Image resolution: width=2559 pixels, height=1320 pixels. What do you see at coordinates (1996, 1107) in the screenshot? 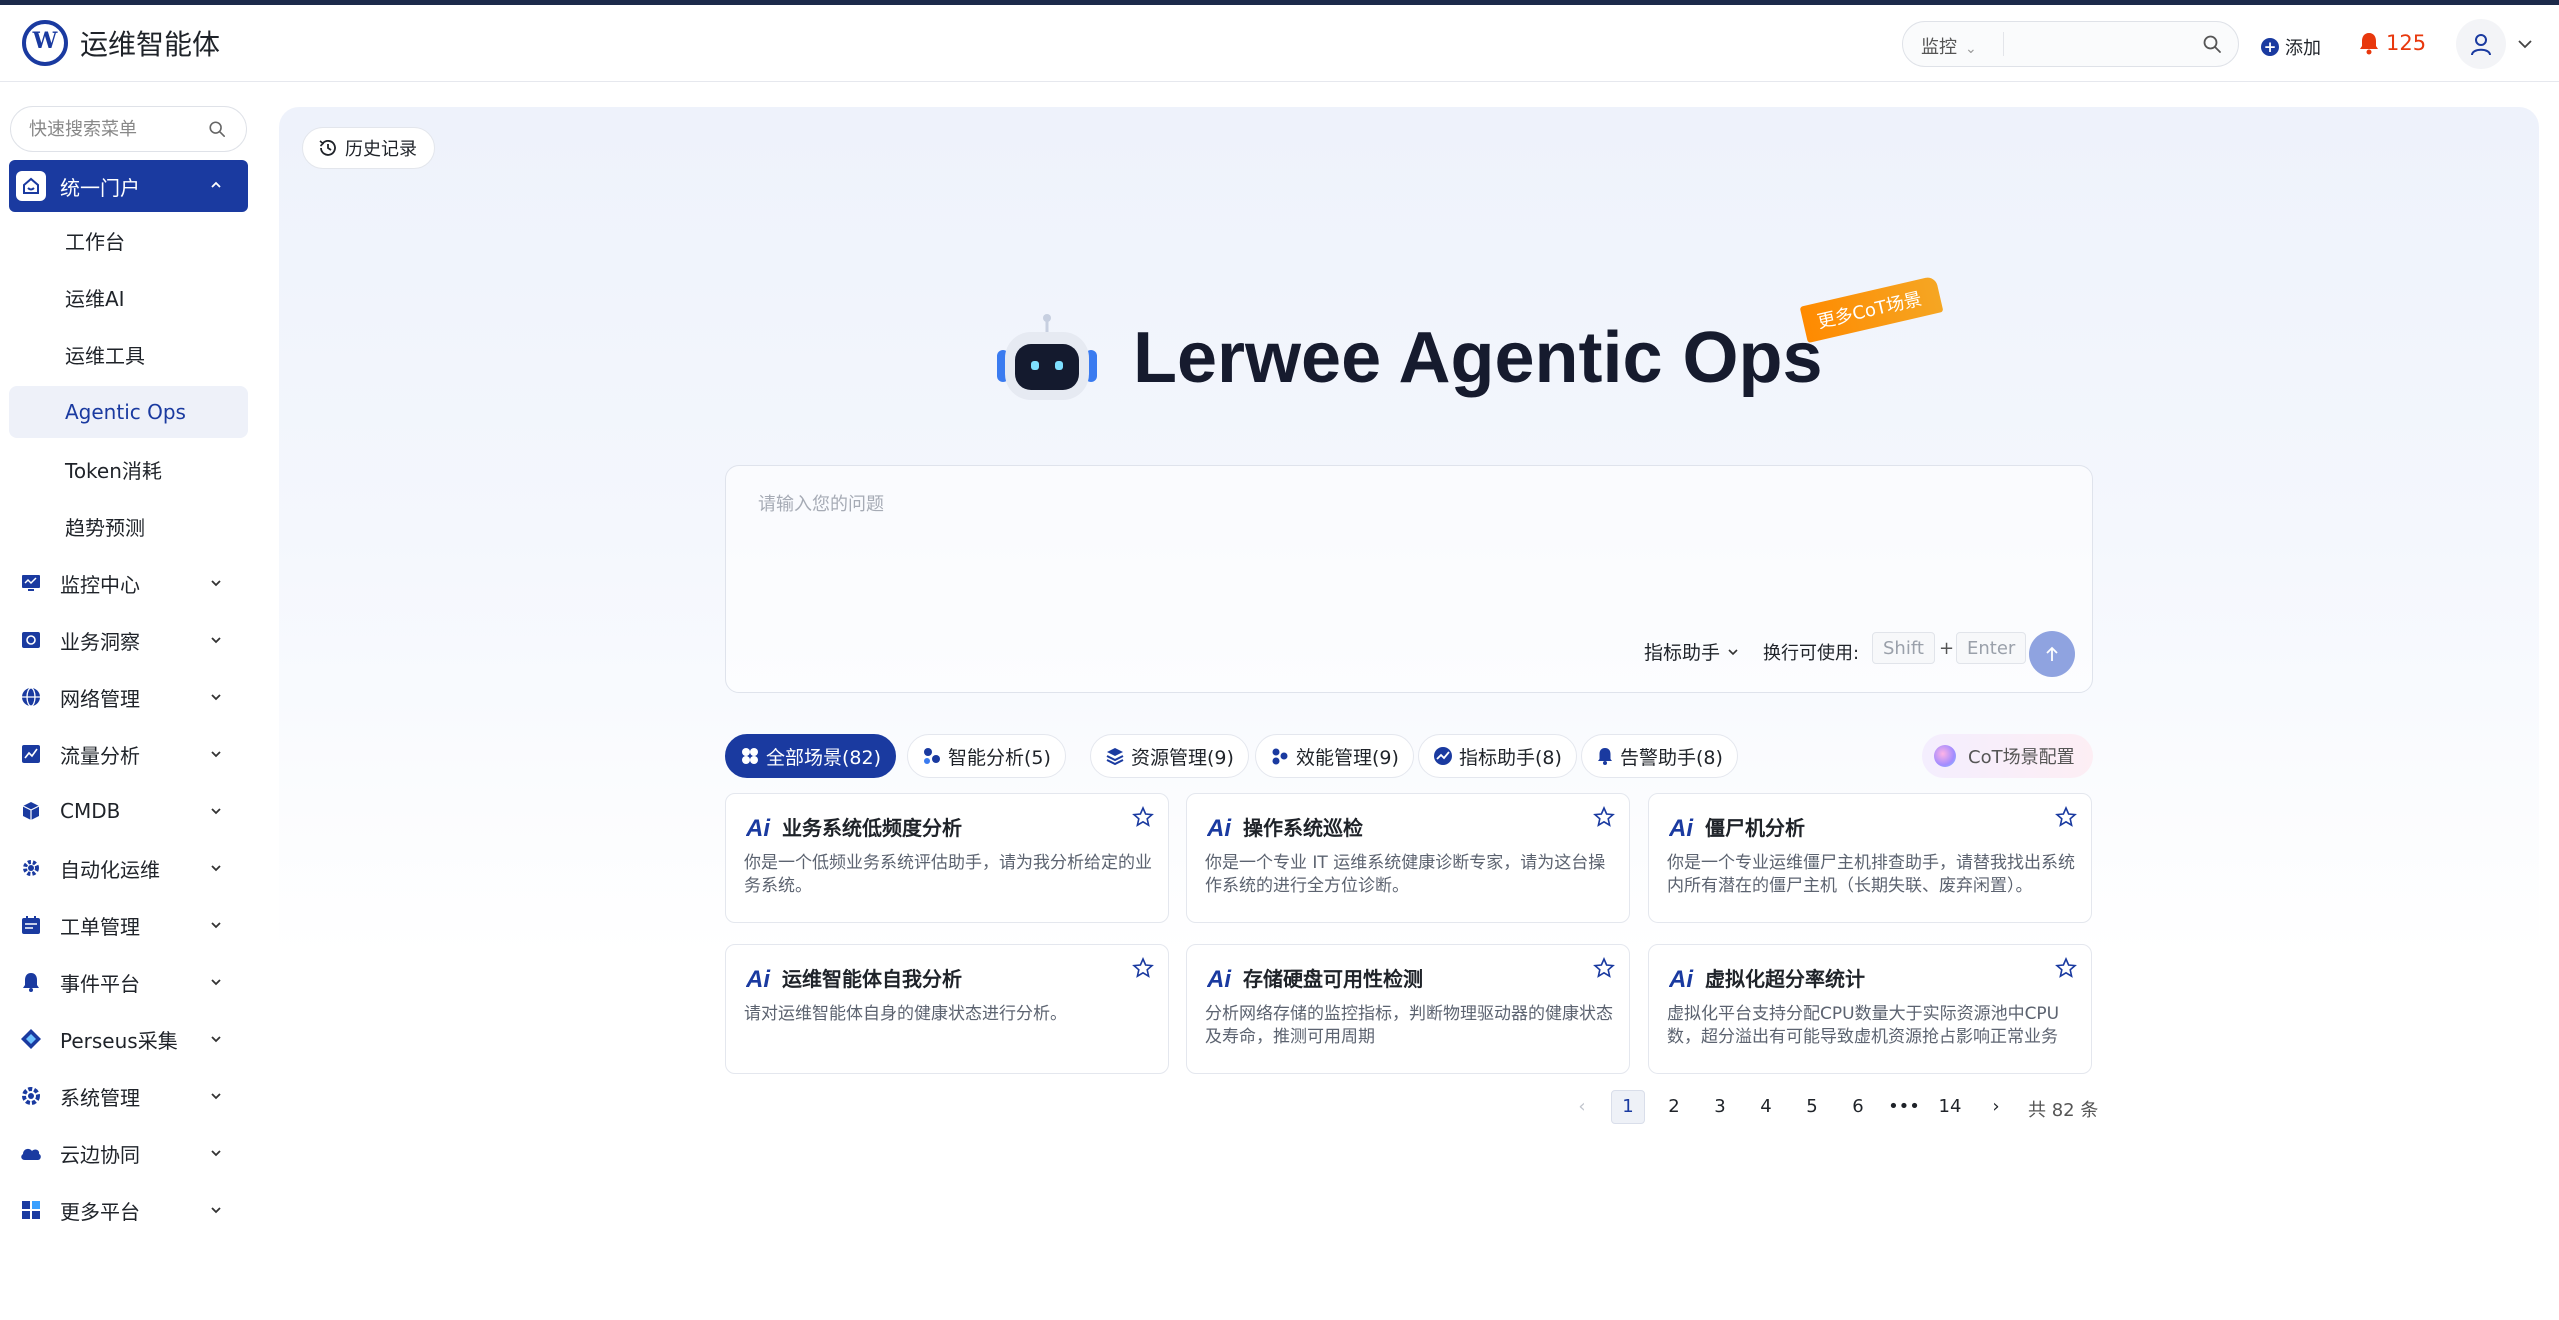
I see `next-page-button: ›` at bounding box center [1996, 1107].